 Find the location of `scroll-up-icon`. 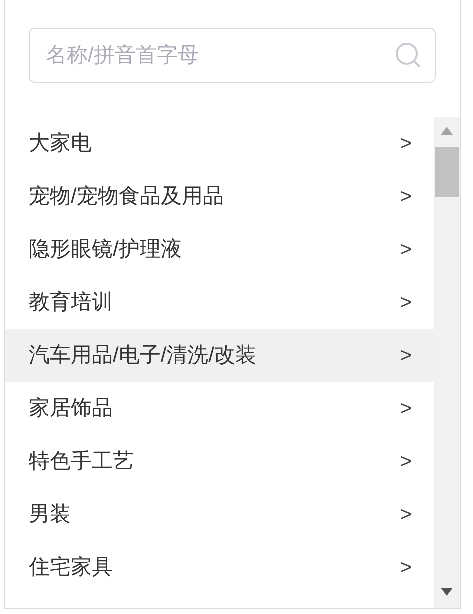

scroll-up-icon is located at coordinates (447, 131).